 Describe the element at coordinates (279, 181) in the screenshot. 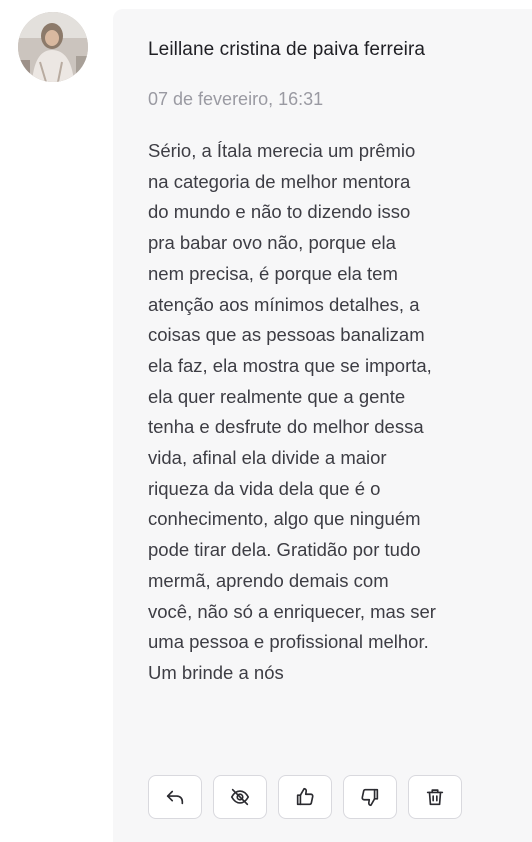

I see `comment-text-line: na categoria de melhor mentora` at that location.